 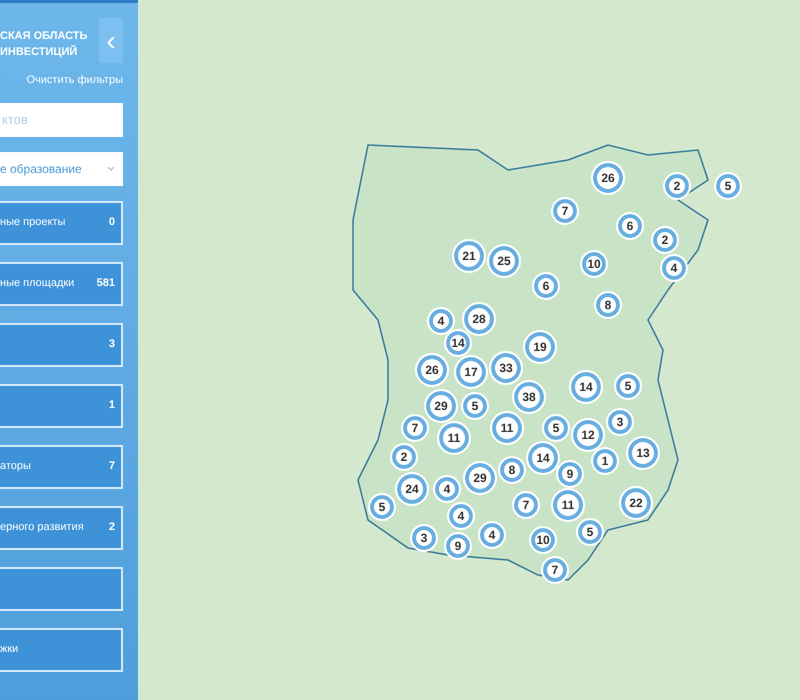 I want to click on region-title: ИНВЕСТИЦИЙ, so click(x=39, y=52).